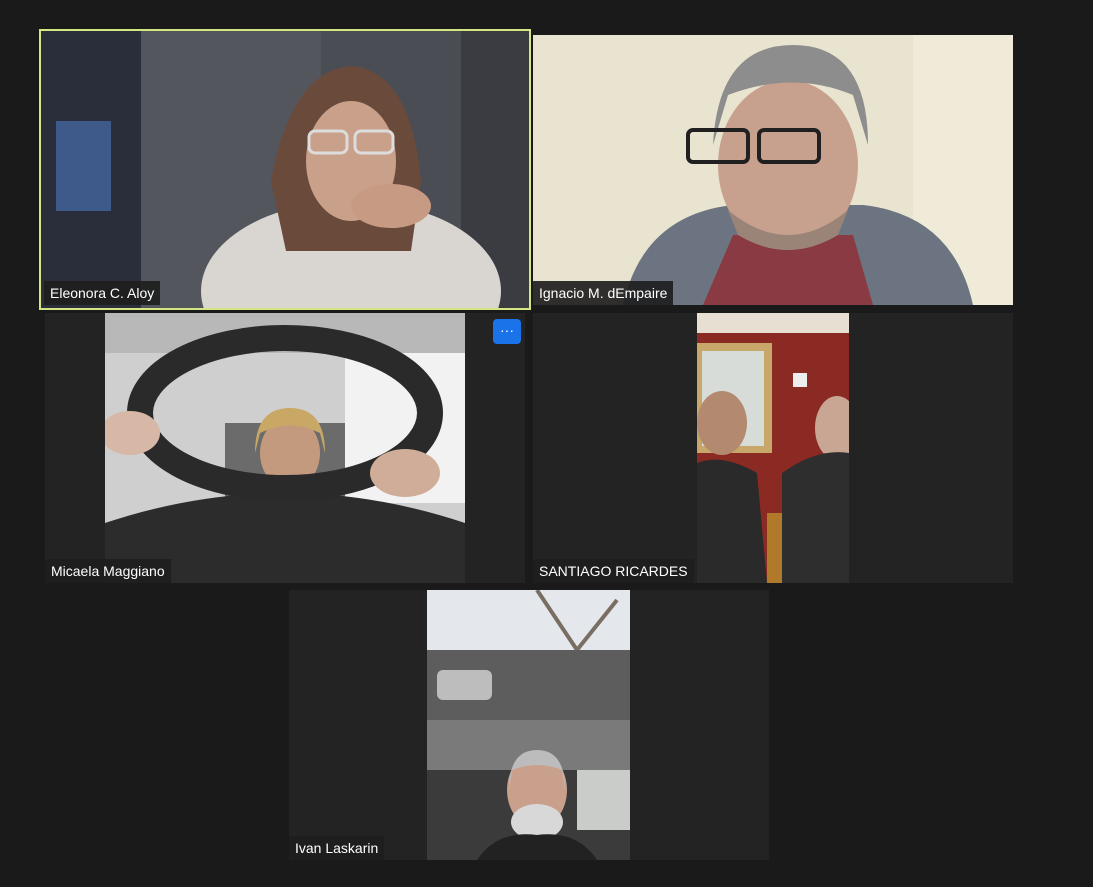  What do you see at coordinates (603, 293) in the screenshot?
I see `participant-name: Ignacio M. dEmpaire` at bounding box center [603, 293].